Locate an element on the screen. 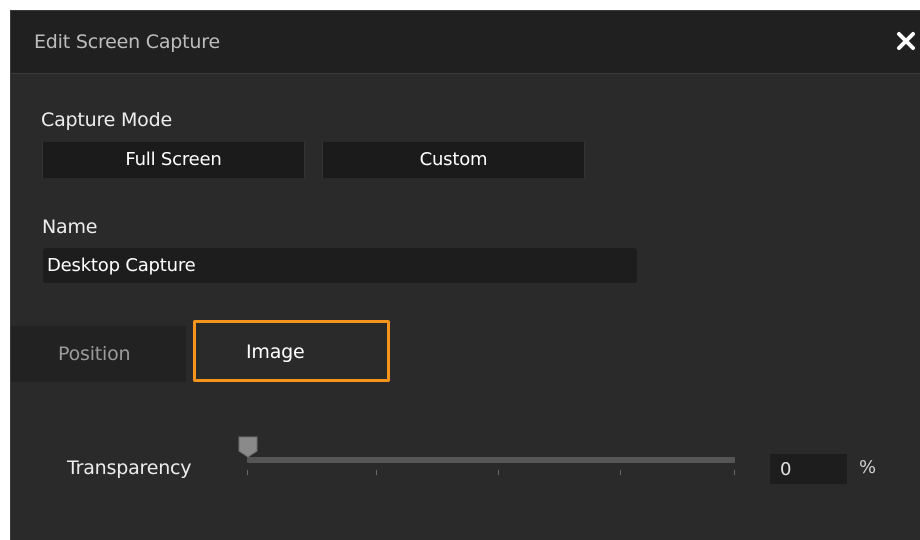  transparency-slider-track is located at coordinates (491, 460).